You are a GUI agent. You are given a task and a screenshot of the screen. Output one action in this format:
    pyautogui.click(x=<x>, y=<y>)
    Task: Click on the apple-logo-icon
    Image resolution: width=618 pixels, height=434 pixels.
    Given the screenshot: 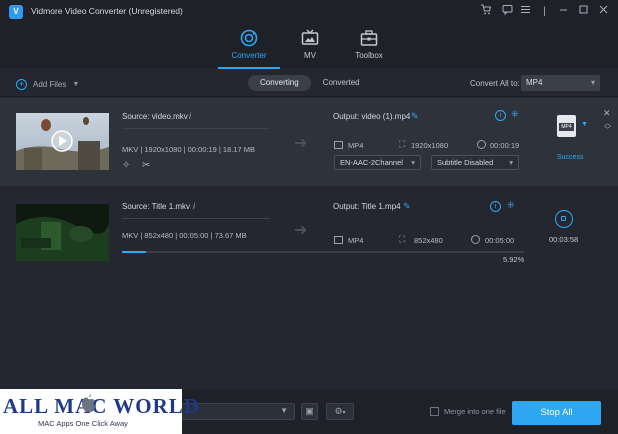 What is the action you would take?
    pyautogui.click(x=88, y=403)
    